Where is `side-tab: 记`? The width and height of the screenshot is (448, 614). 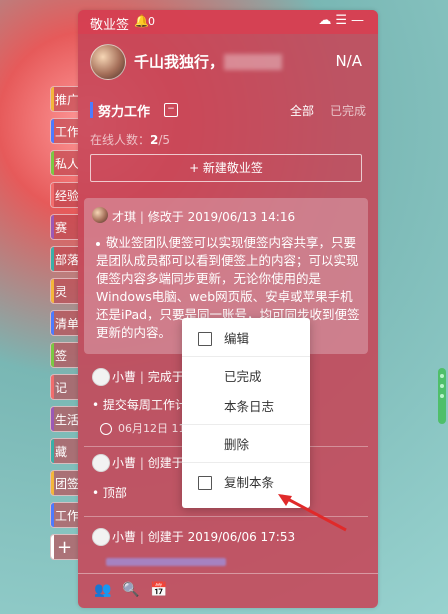 side-tab: 记 is located at coordinates (64, 387).